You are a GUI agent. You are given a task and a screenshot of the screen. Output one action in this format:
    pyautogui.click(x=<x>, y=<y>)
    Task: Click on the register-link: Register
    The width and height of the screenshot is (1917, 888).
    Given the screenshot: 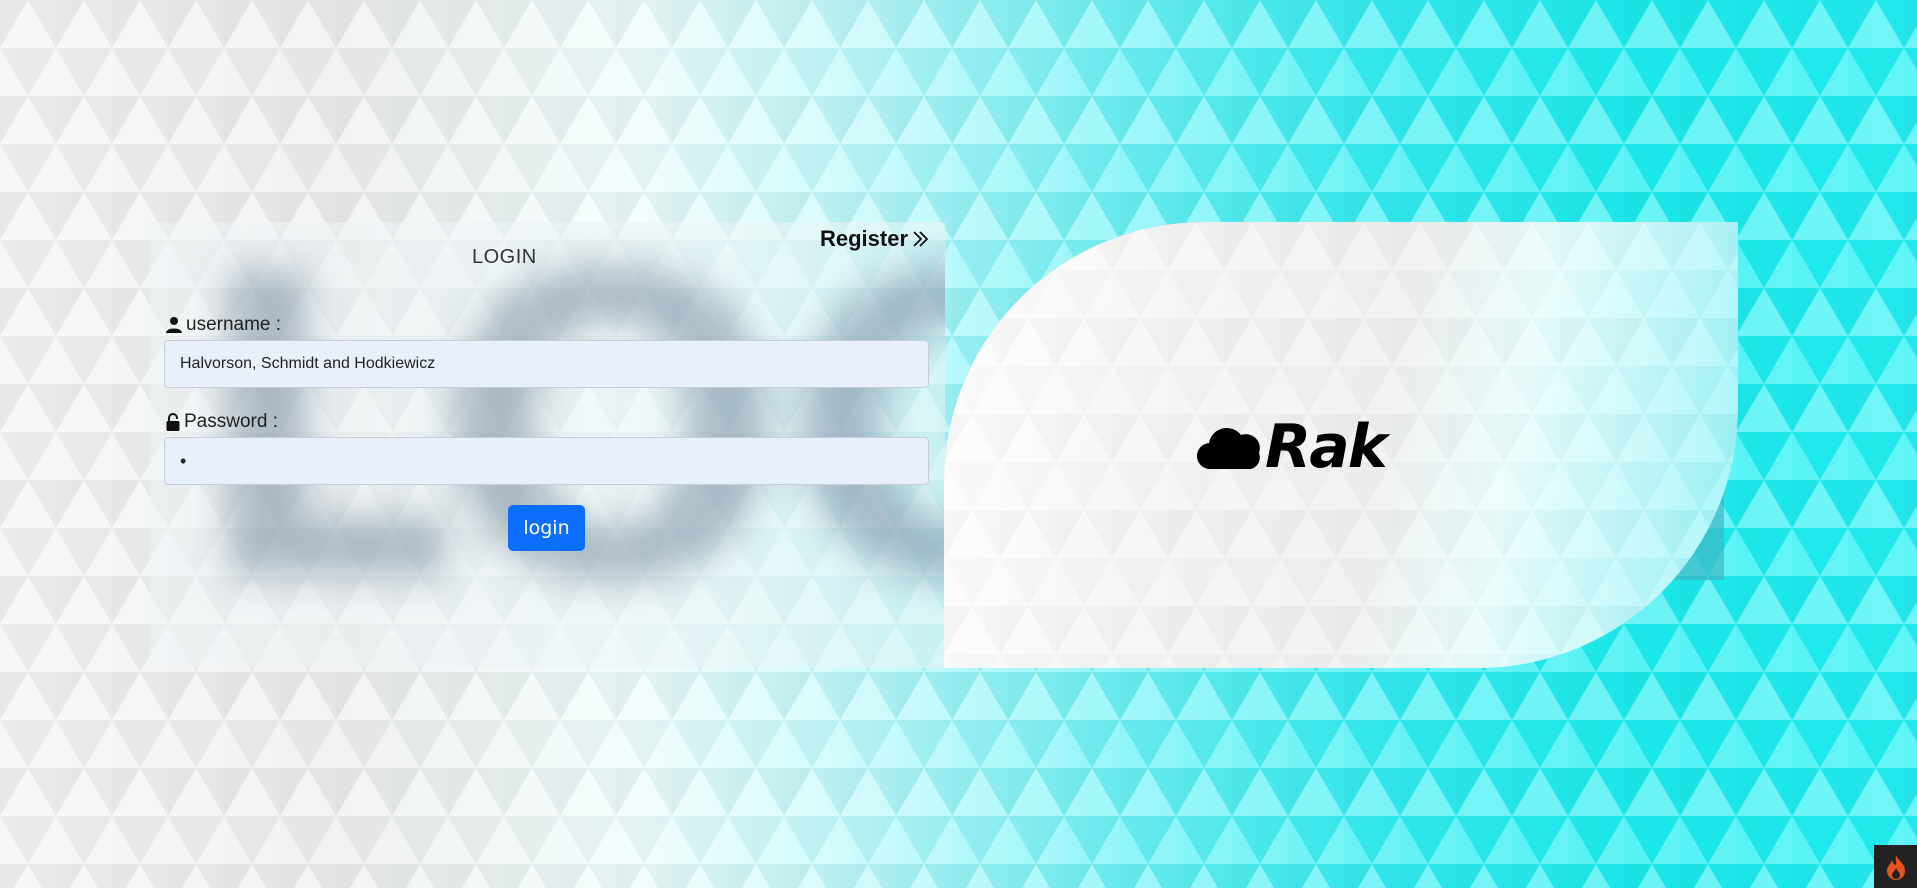 What is the action you would take?
    pyautogui.click(x=875, y=239)
    